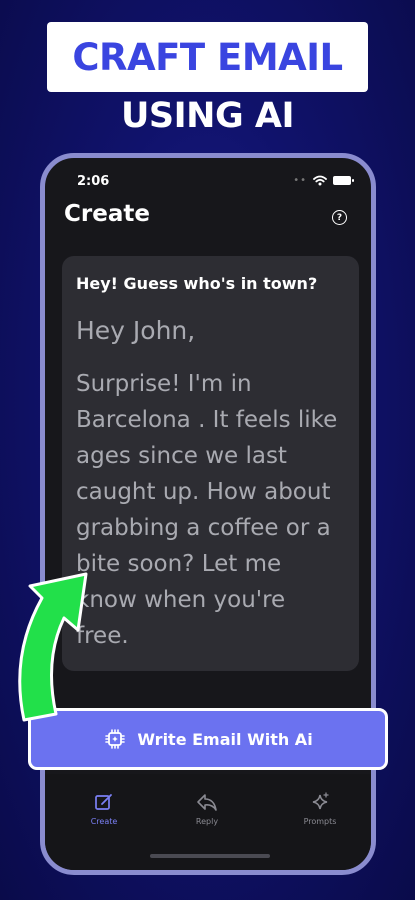 The width and height of the screenshot is (415, 900). I want to click on screen-title: Create, so click(107, 214).